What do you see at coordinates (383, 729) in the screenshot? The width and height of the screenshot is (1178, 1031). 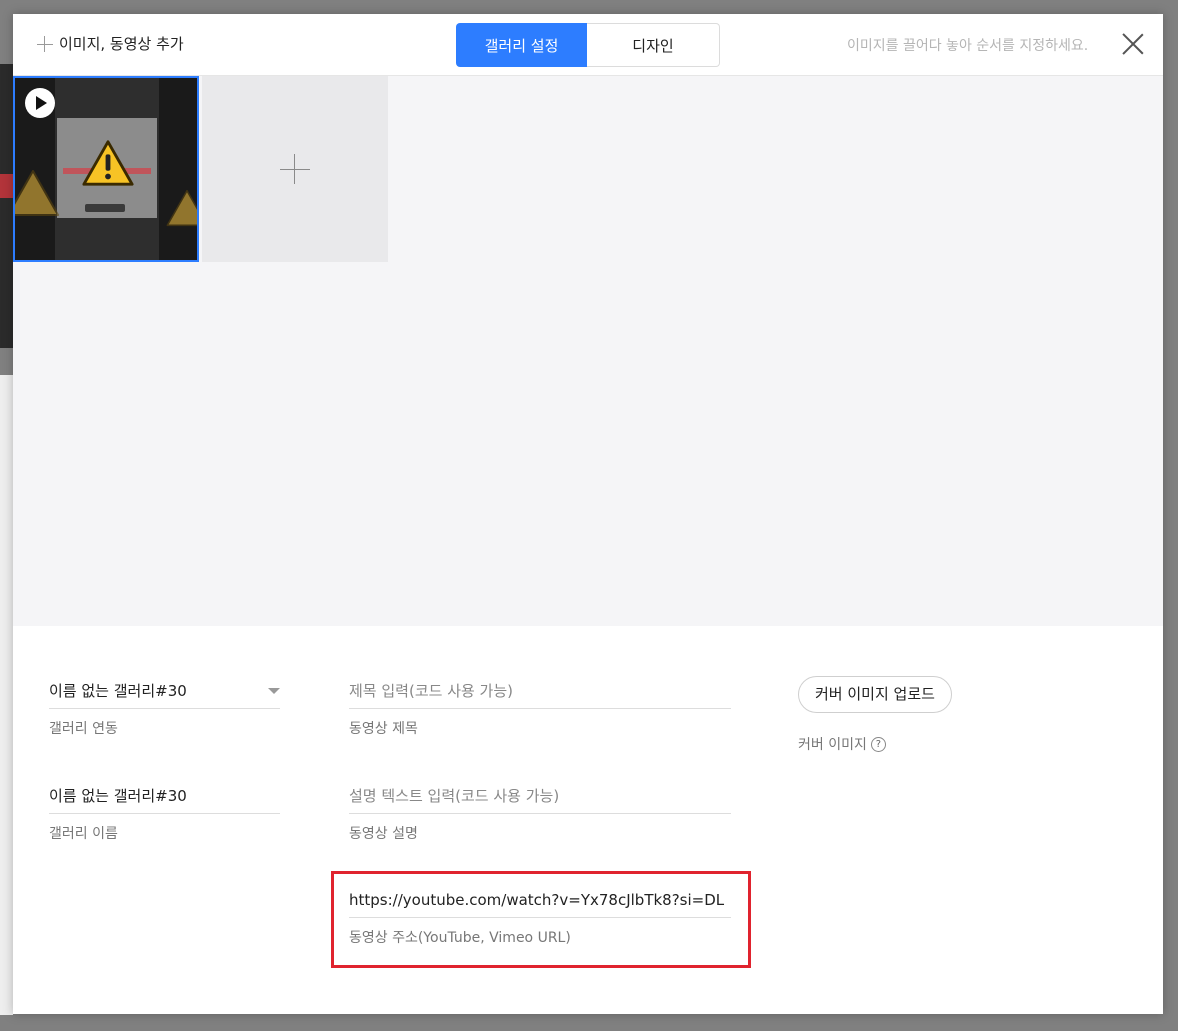 I see `video-title-caption: 동영상 제목` at bounding box center [383, 729].